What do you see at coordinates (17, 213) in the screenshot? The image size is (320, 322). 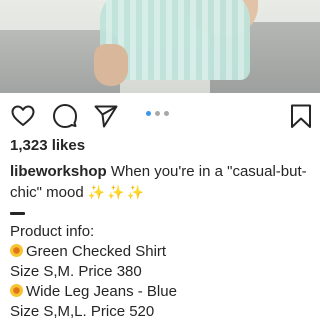 I see `divider-dash` at bounding box center [17, 213].